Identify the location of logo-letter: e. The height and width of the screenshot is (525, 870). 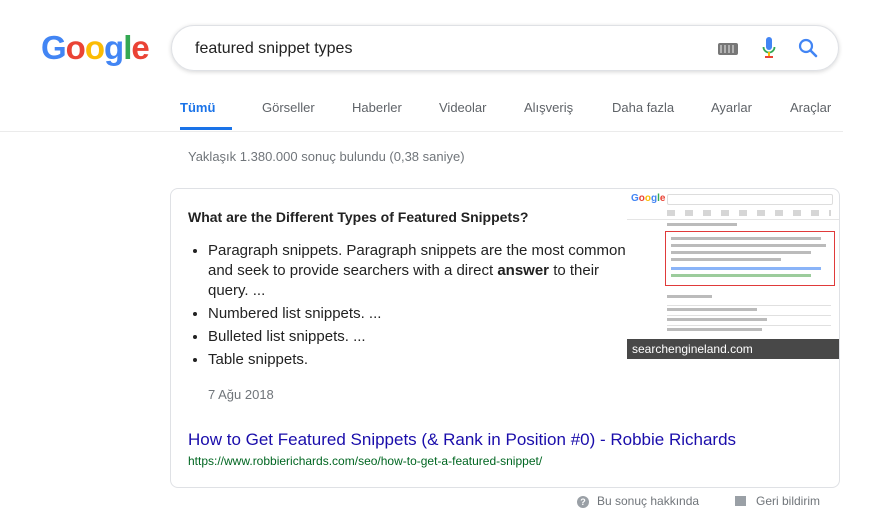
(140, 47).